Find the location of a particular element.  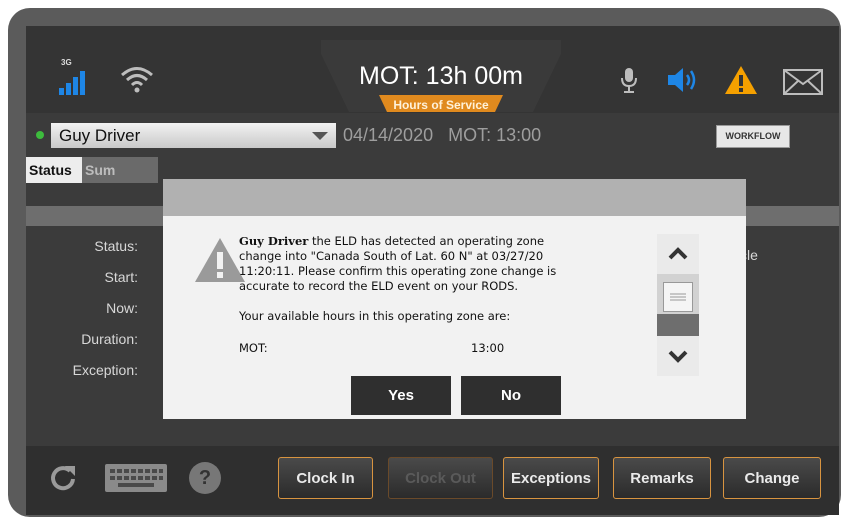

exceptions-button: Exceptions is located at coordinates (551, 478).